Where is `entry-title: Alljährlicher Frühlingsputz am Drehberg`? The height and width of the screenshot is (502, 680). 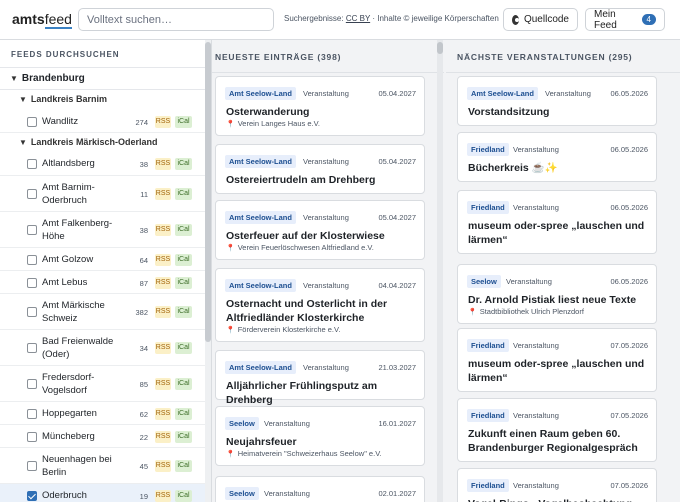 entry-title: Alljährlicher Frühlingsputz am Drehberg is located at coordinates (316, 393).